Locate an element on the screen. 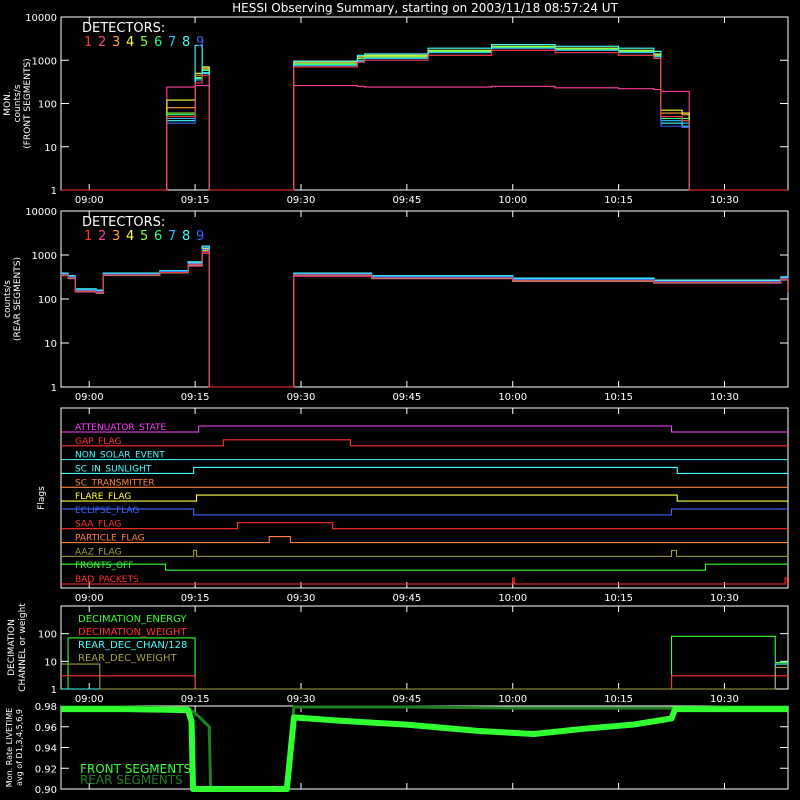 Image resolution: width=800 pixels, height=800 pixels. detector-legend-5: 5 is located at coordinates (144, 236).